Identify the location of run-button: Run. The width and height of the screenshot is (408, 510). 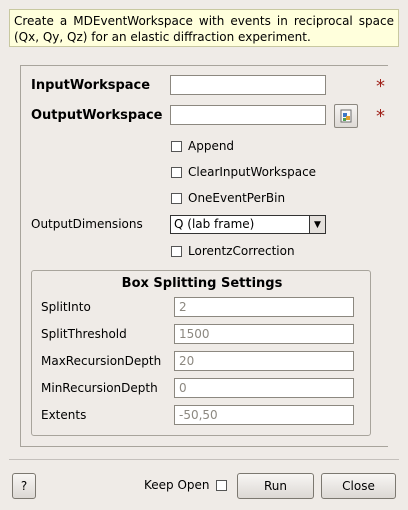
(275, 486).